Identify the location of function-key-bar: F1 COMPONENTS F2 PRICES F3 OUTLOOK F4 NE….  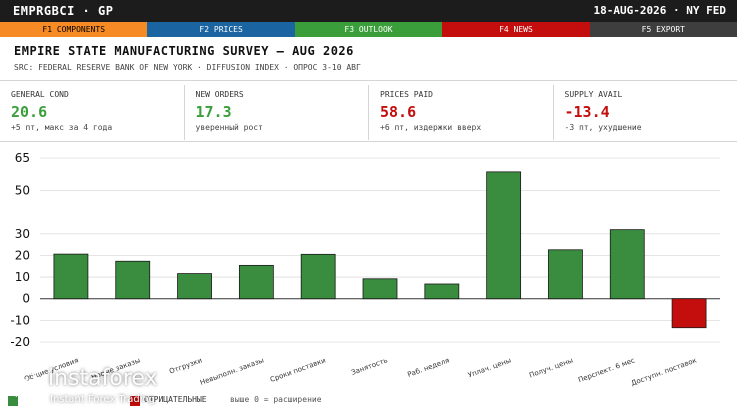
(368, 29).